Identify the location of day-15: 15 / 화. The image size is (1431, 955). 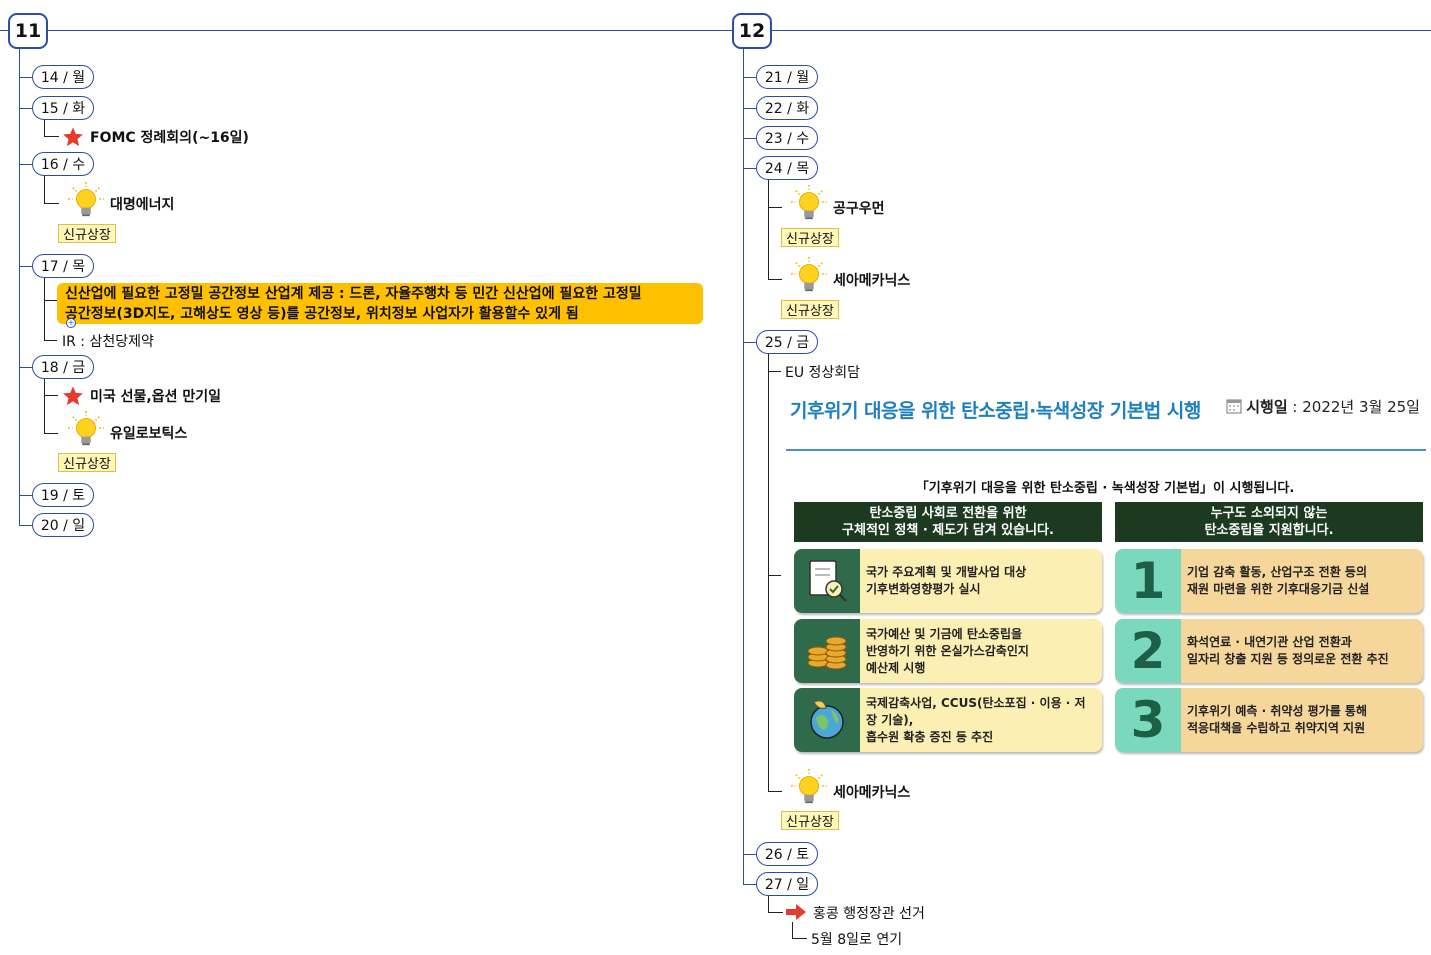
(63, 108).